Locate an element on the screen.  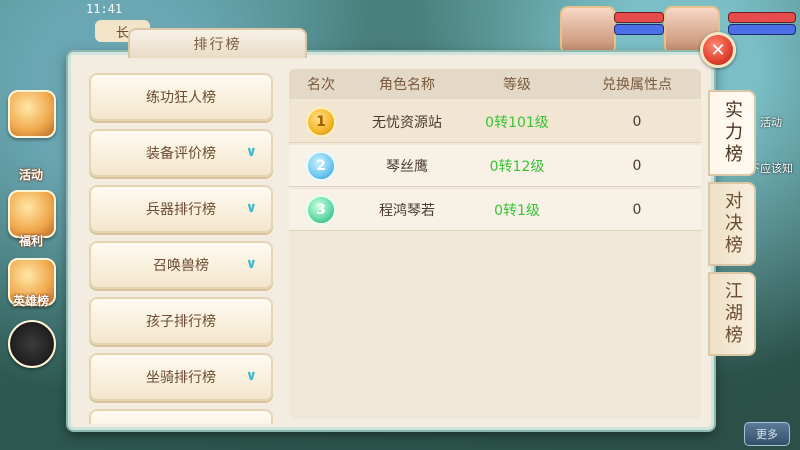
rank-silver-badge-icon: 2 is located at coordinates (321, 165).